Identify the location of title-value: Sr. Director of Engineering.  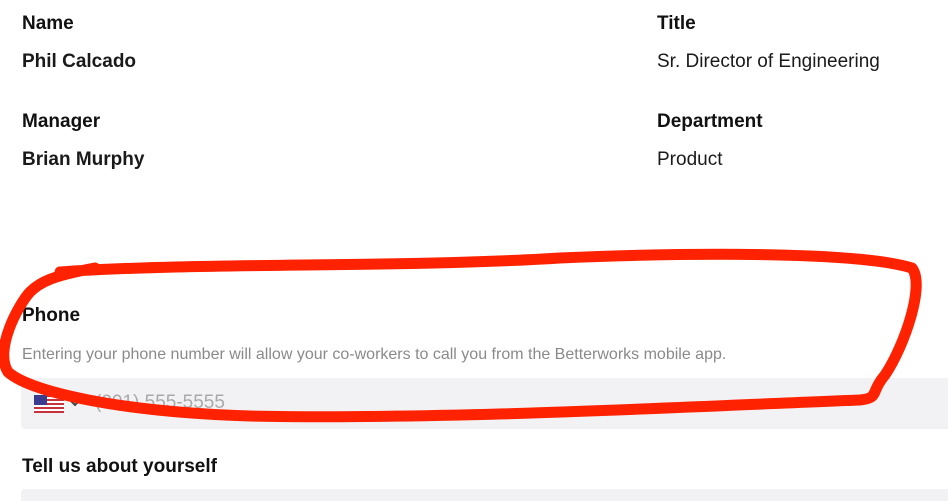
(768, 61).